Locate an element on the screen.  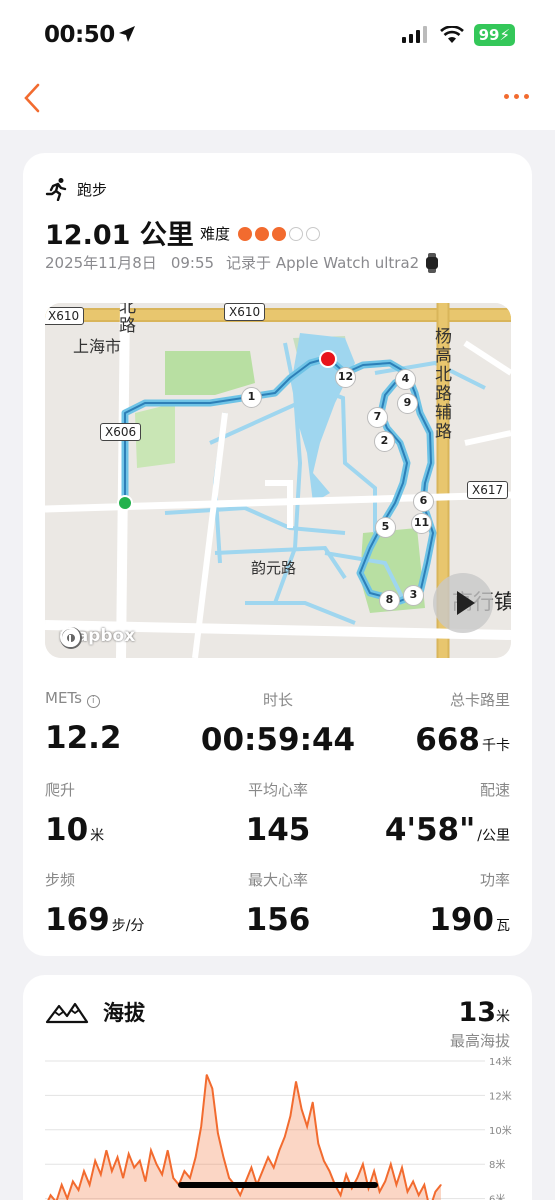
activity-date: 2025年11月8日 is located at coordinates (101, 263).